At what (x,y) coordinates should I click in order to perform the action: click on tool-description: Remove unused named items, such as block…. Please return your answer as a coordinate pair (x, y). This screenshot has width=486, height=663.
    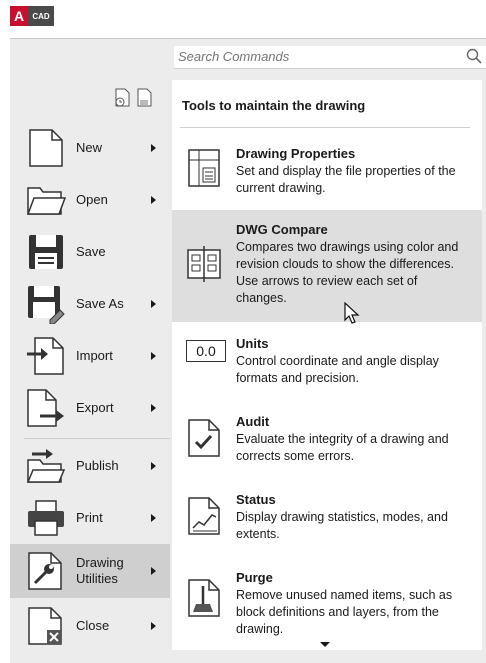
    Looking at the image, I should click on (344, 612).